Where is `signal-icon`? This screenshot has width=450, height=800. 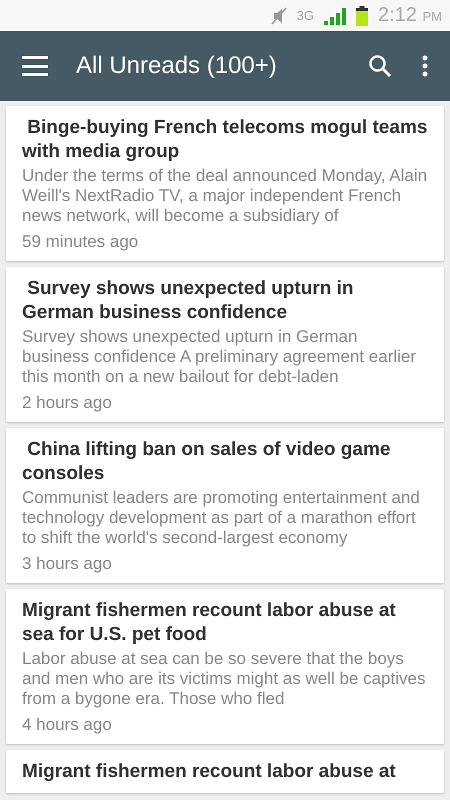
signal-icon is located at coordinates (335, 15).